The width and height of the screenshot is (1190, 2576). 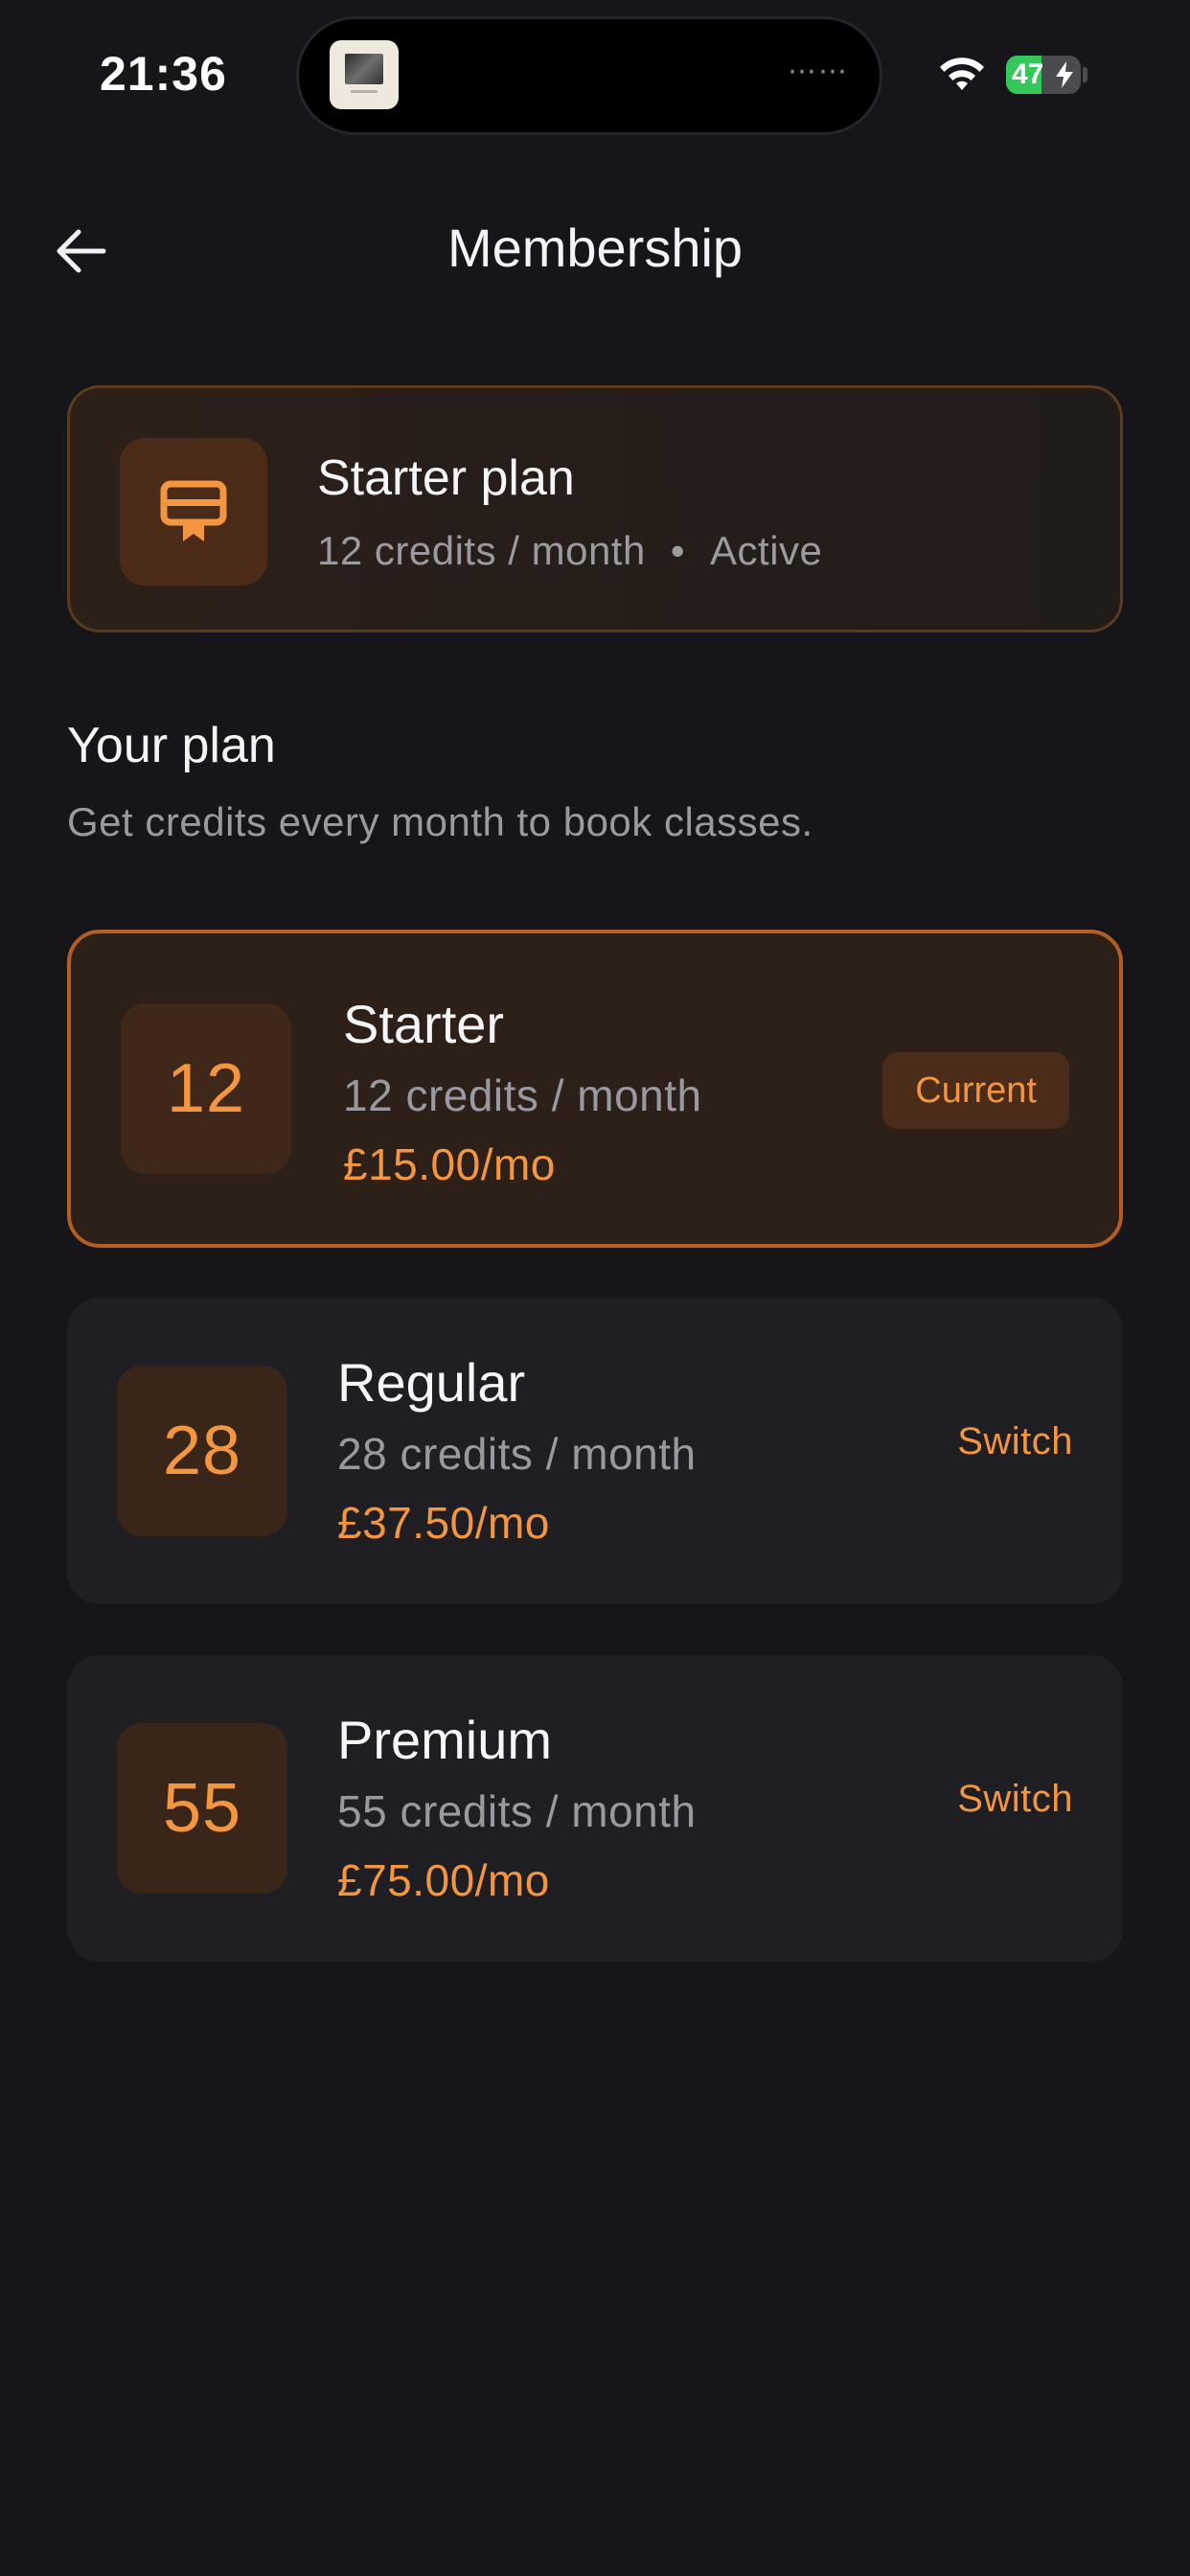 I want to click on plan-credits: 12 credits / month, so click(x=523, y=1095).